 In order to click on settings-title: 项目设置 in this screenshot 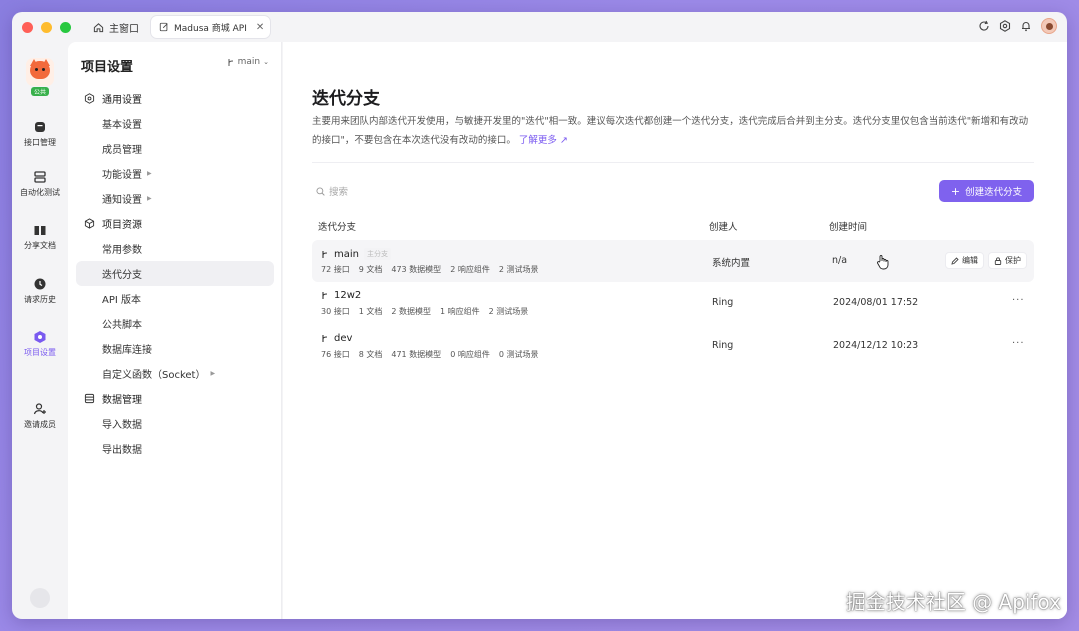, I will do `click(107, 67)`.